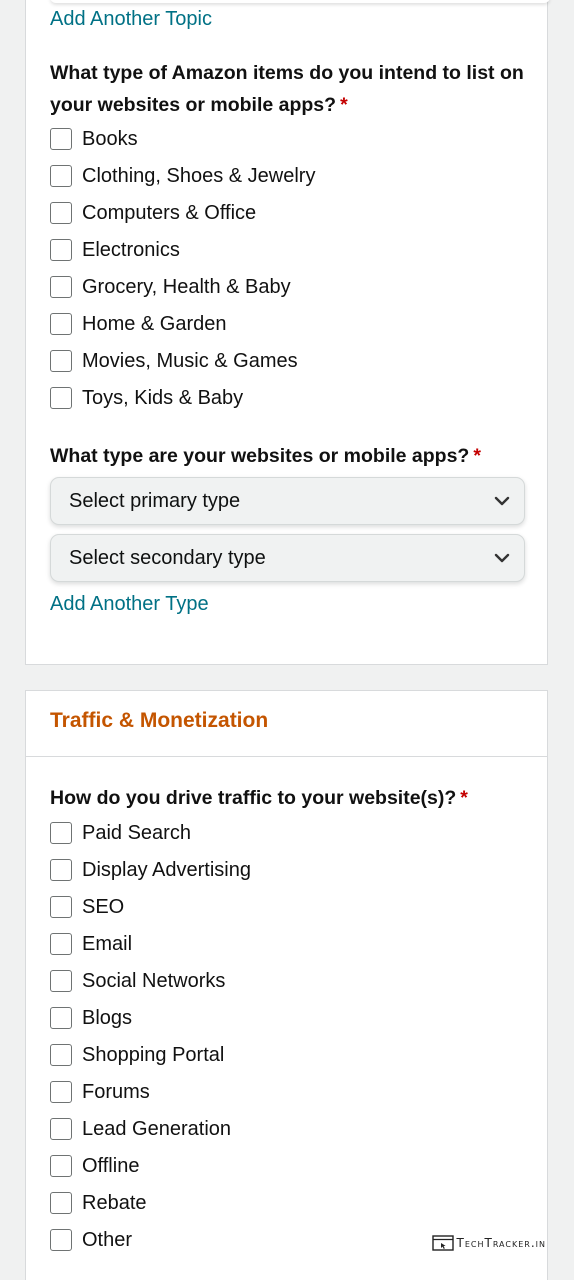 The width and height of the screenshot is (574, 1280). I want to click on traffic-option-social-networks: Social Networks, so click(137, 981).